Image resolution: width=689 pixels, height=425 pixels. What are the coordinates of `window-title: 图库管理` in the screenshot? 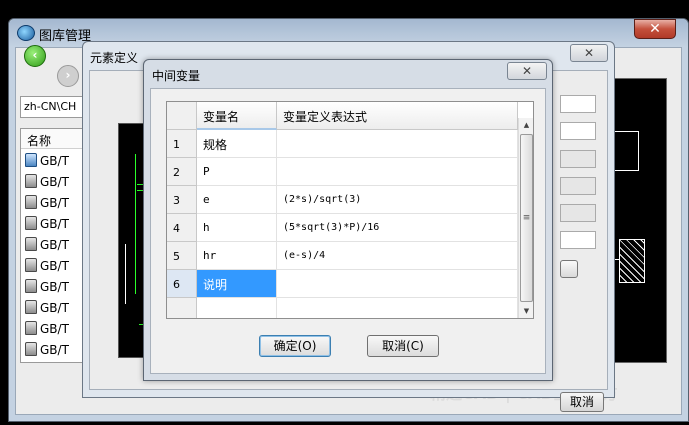 It's located at (65, 36).